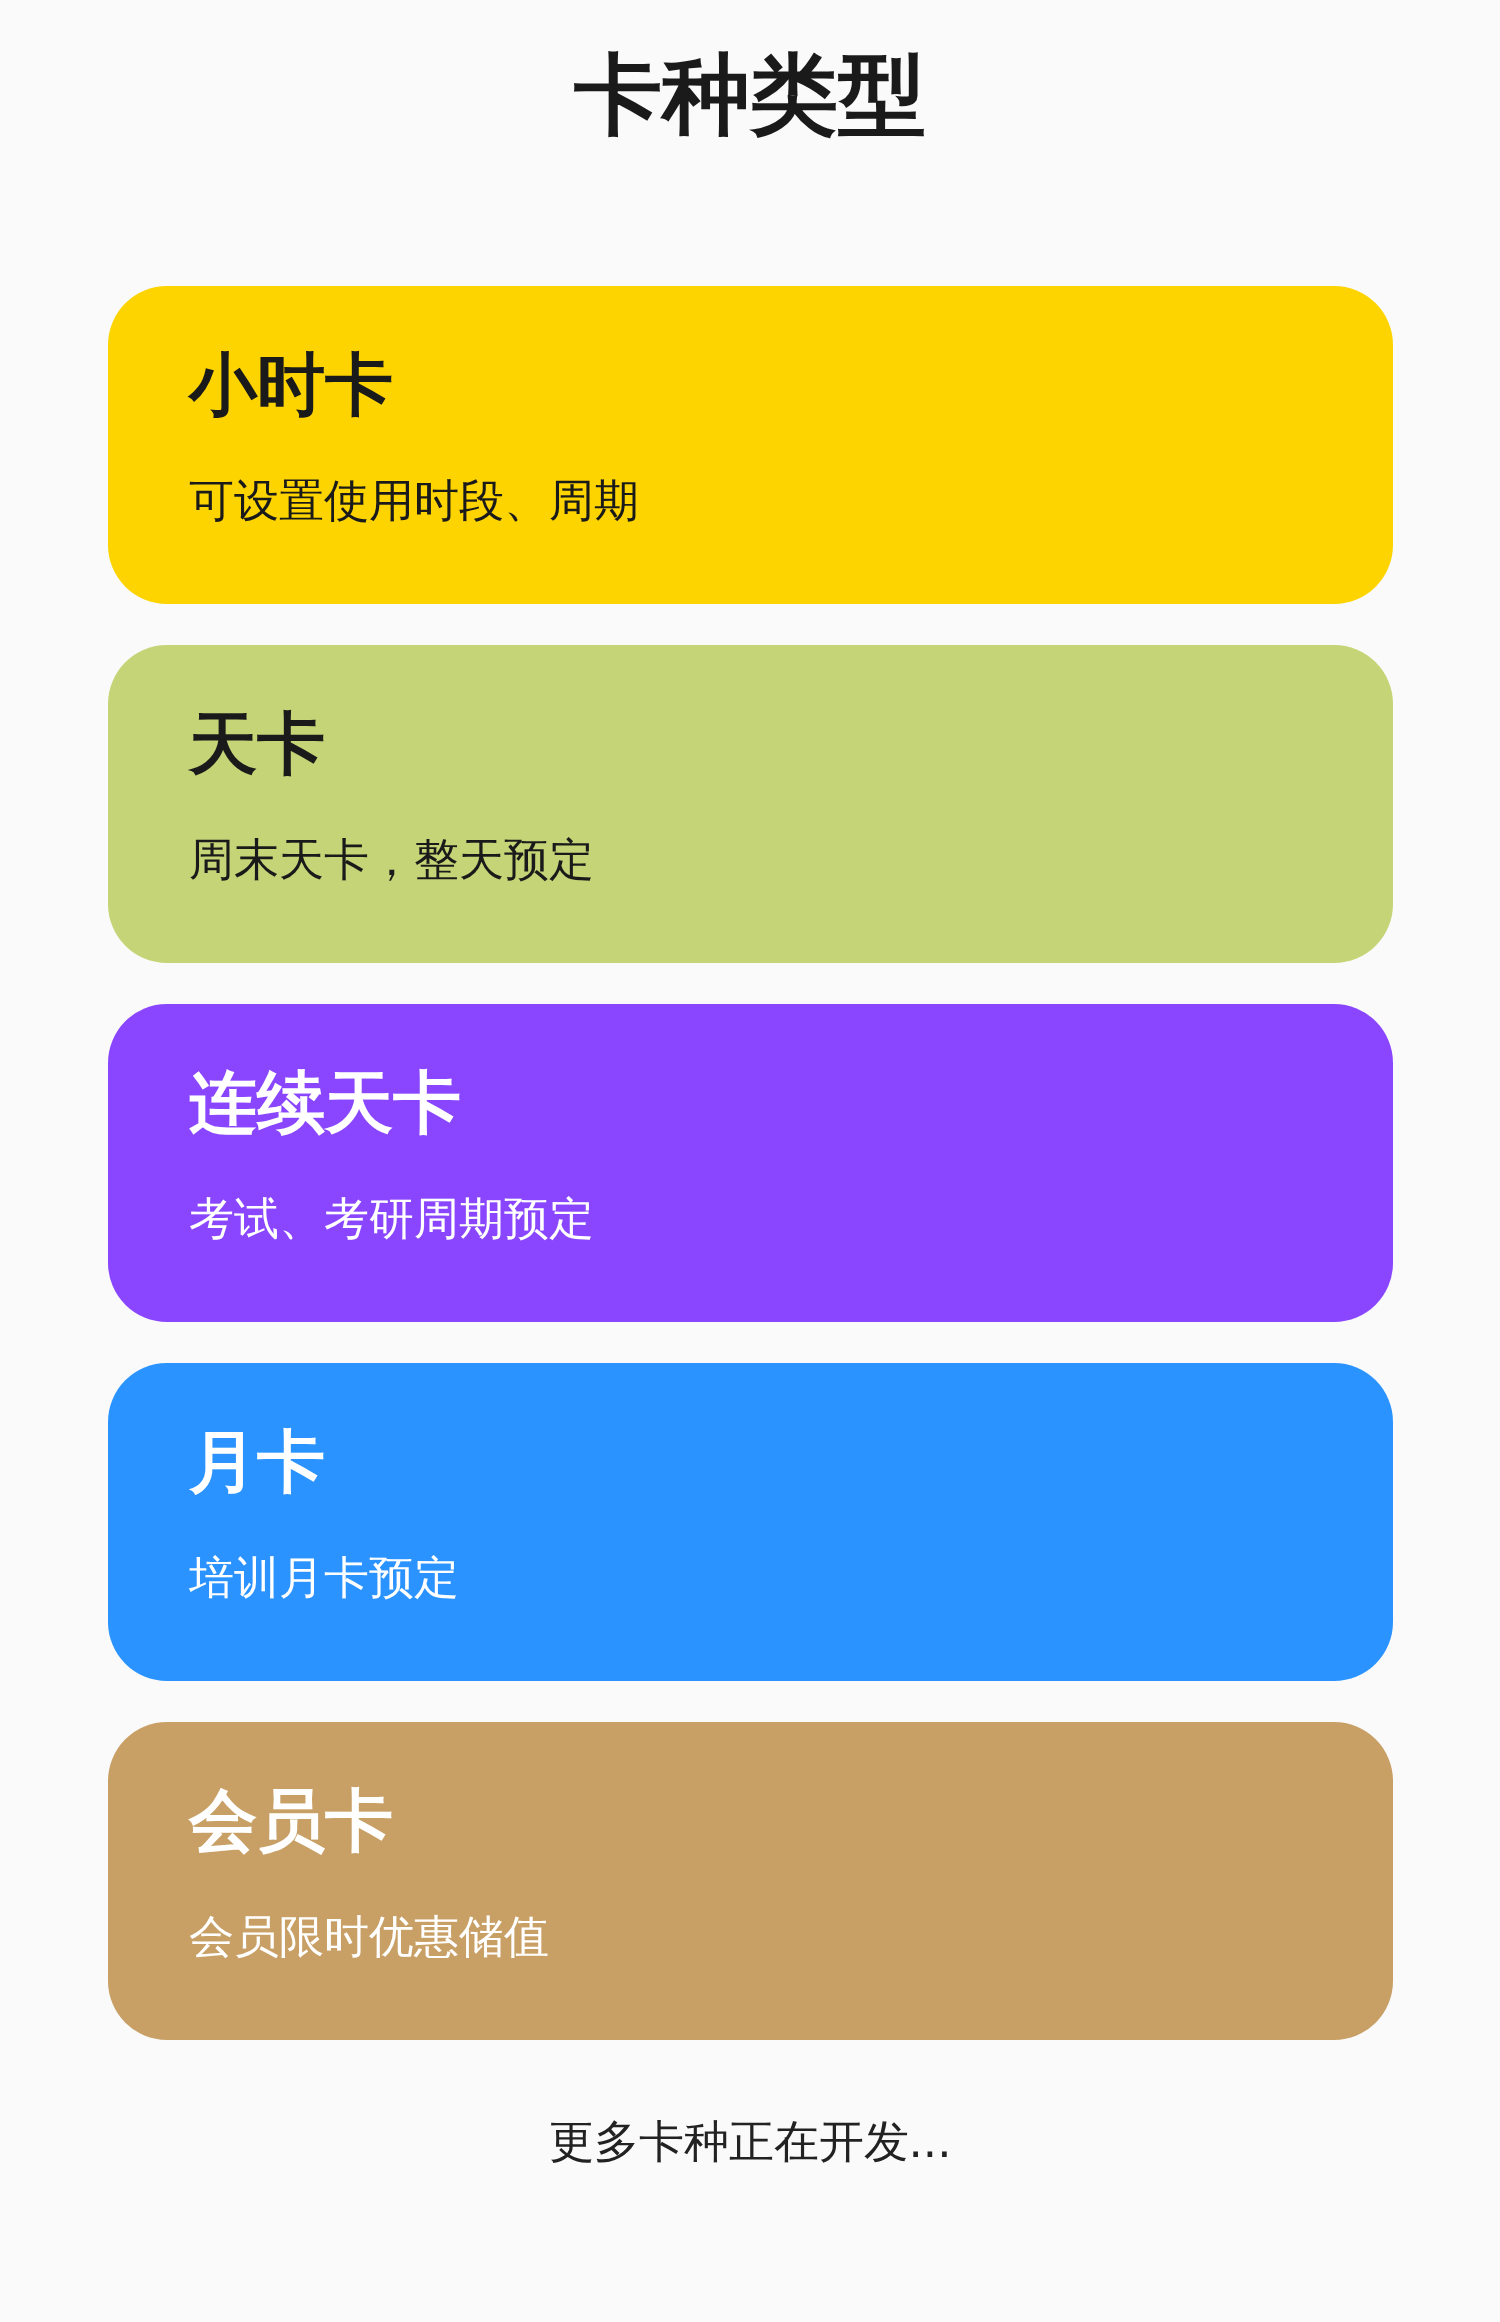  What do you see at coordinates (291, 385) in the screenshot?
I see `card-name: 小时卡` at bounding box center [291, 385].